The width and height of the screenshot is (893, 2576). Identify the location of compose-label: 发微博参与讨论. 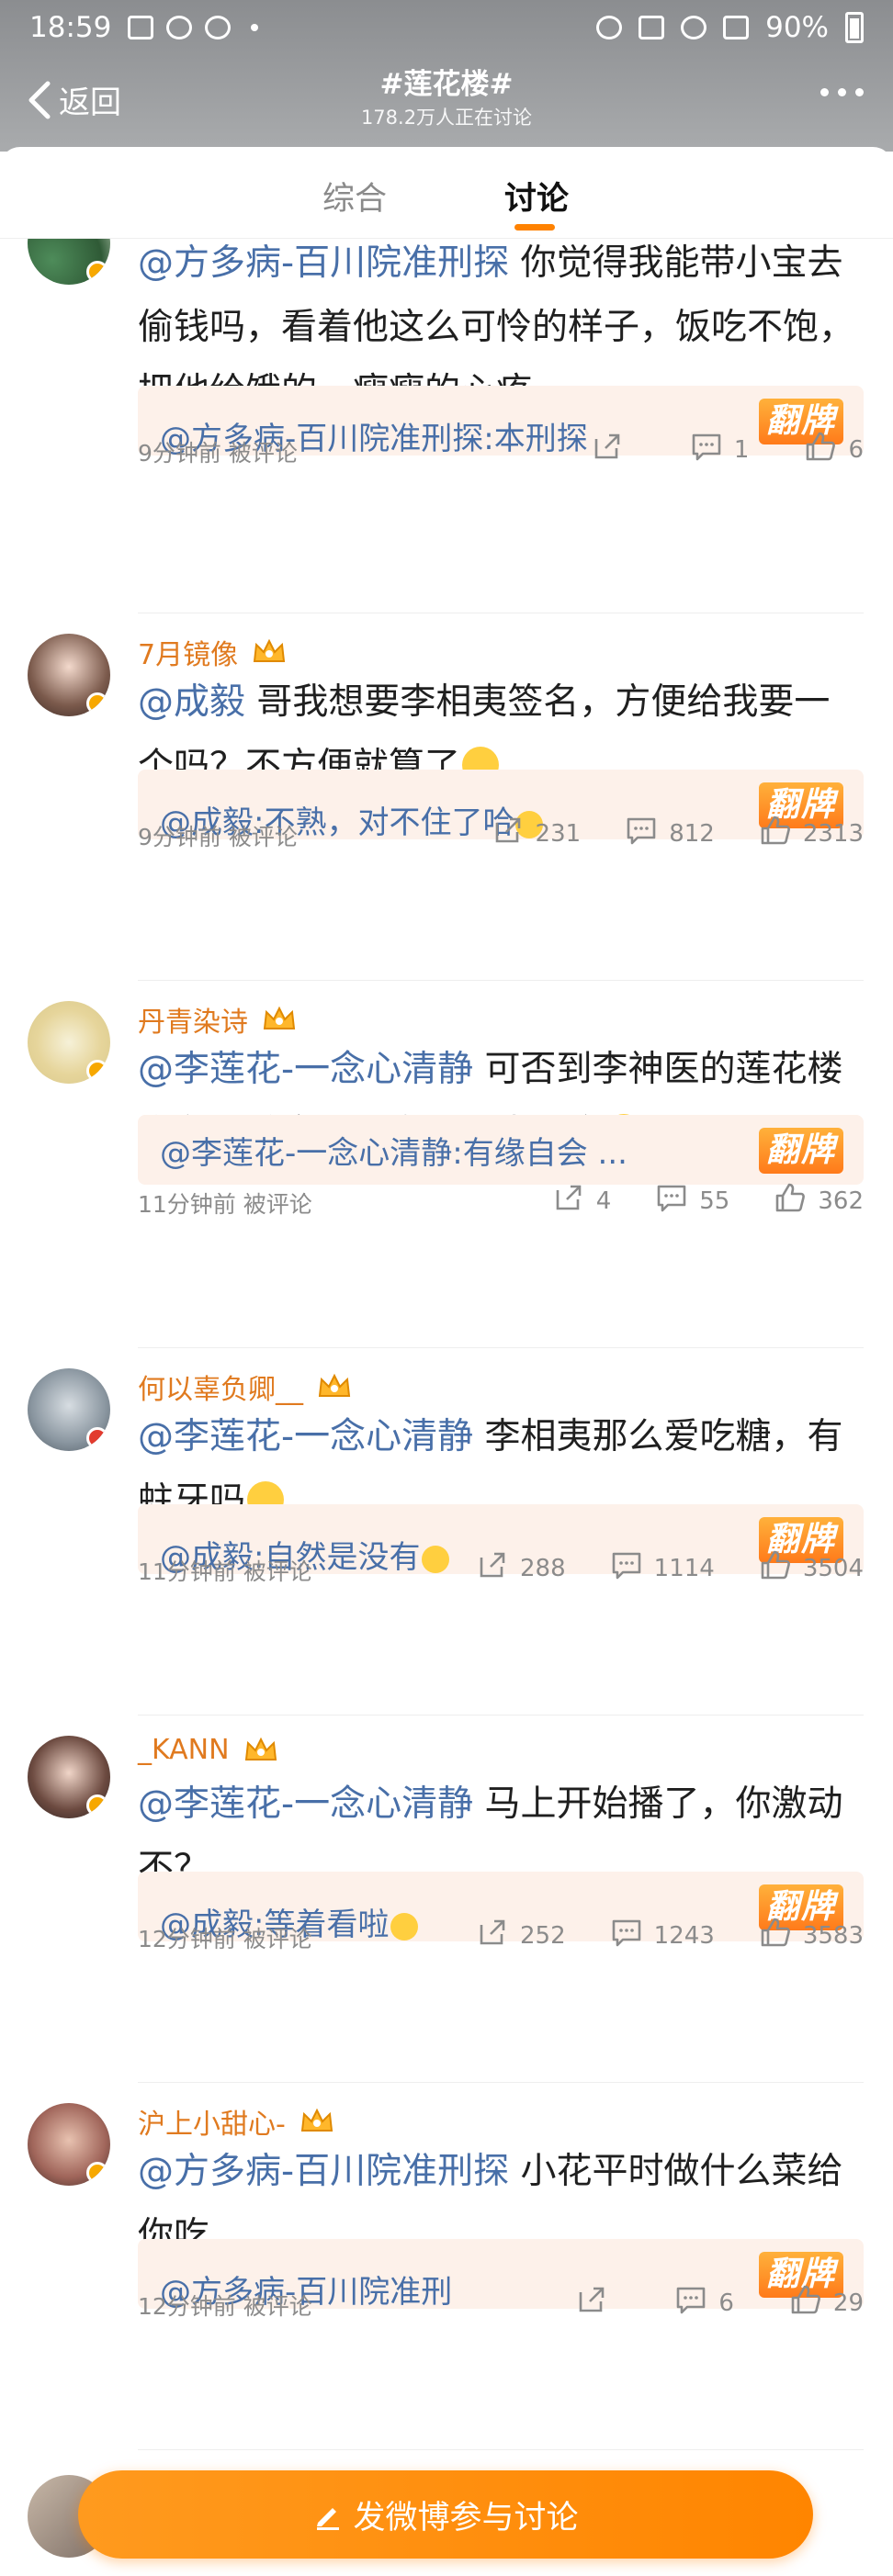
(466, 2518).